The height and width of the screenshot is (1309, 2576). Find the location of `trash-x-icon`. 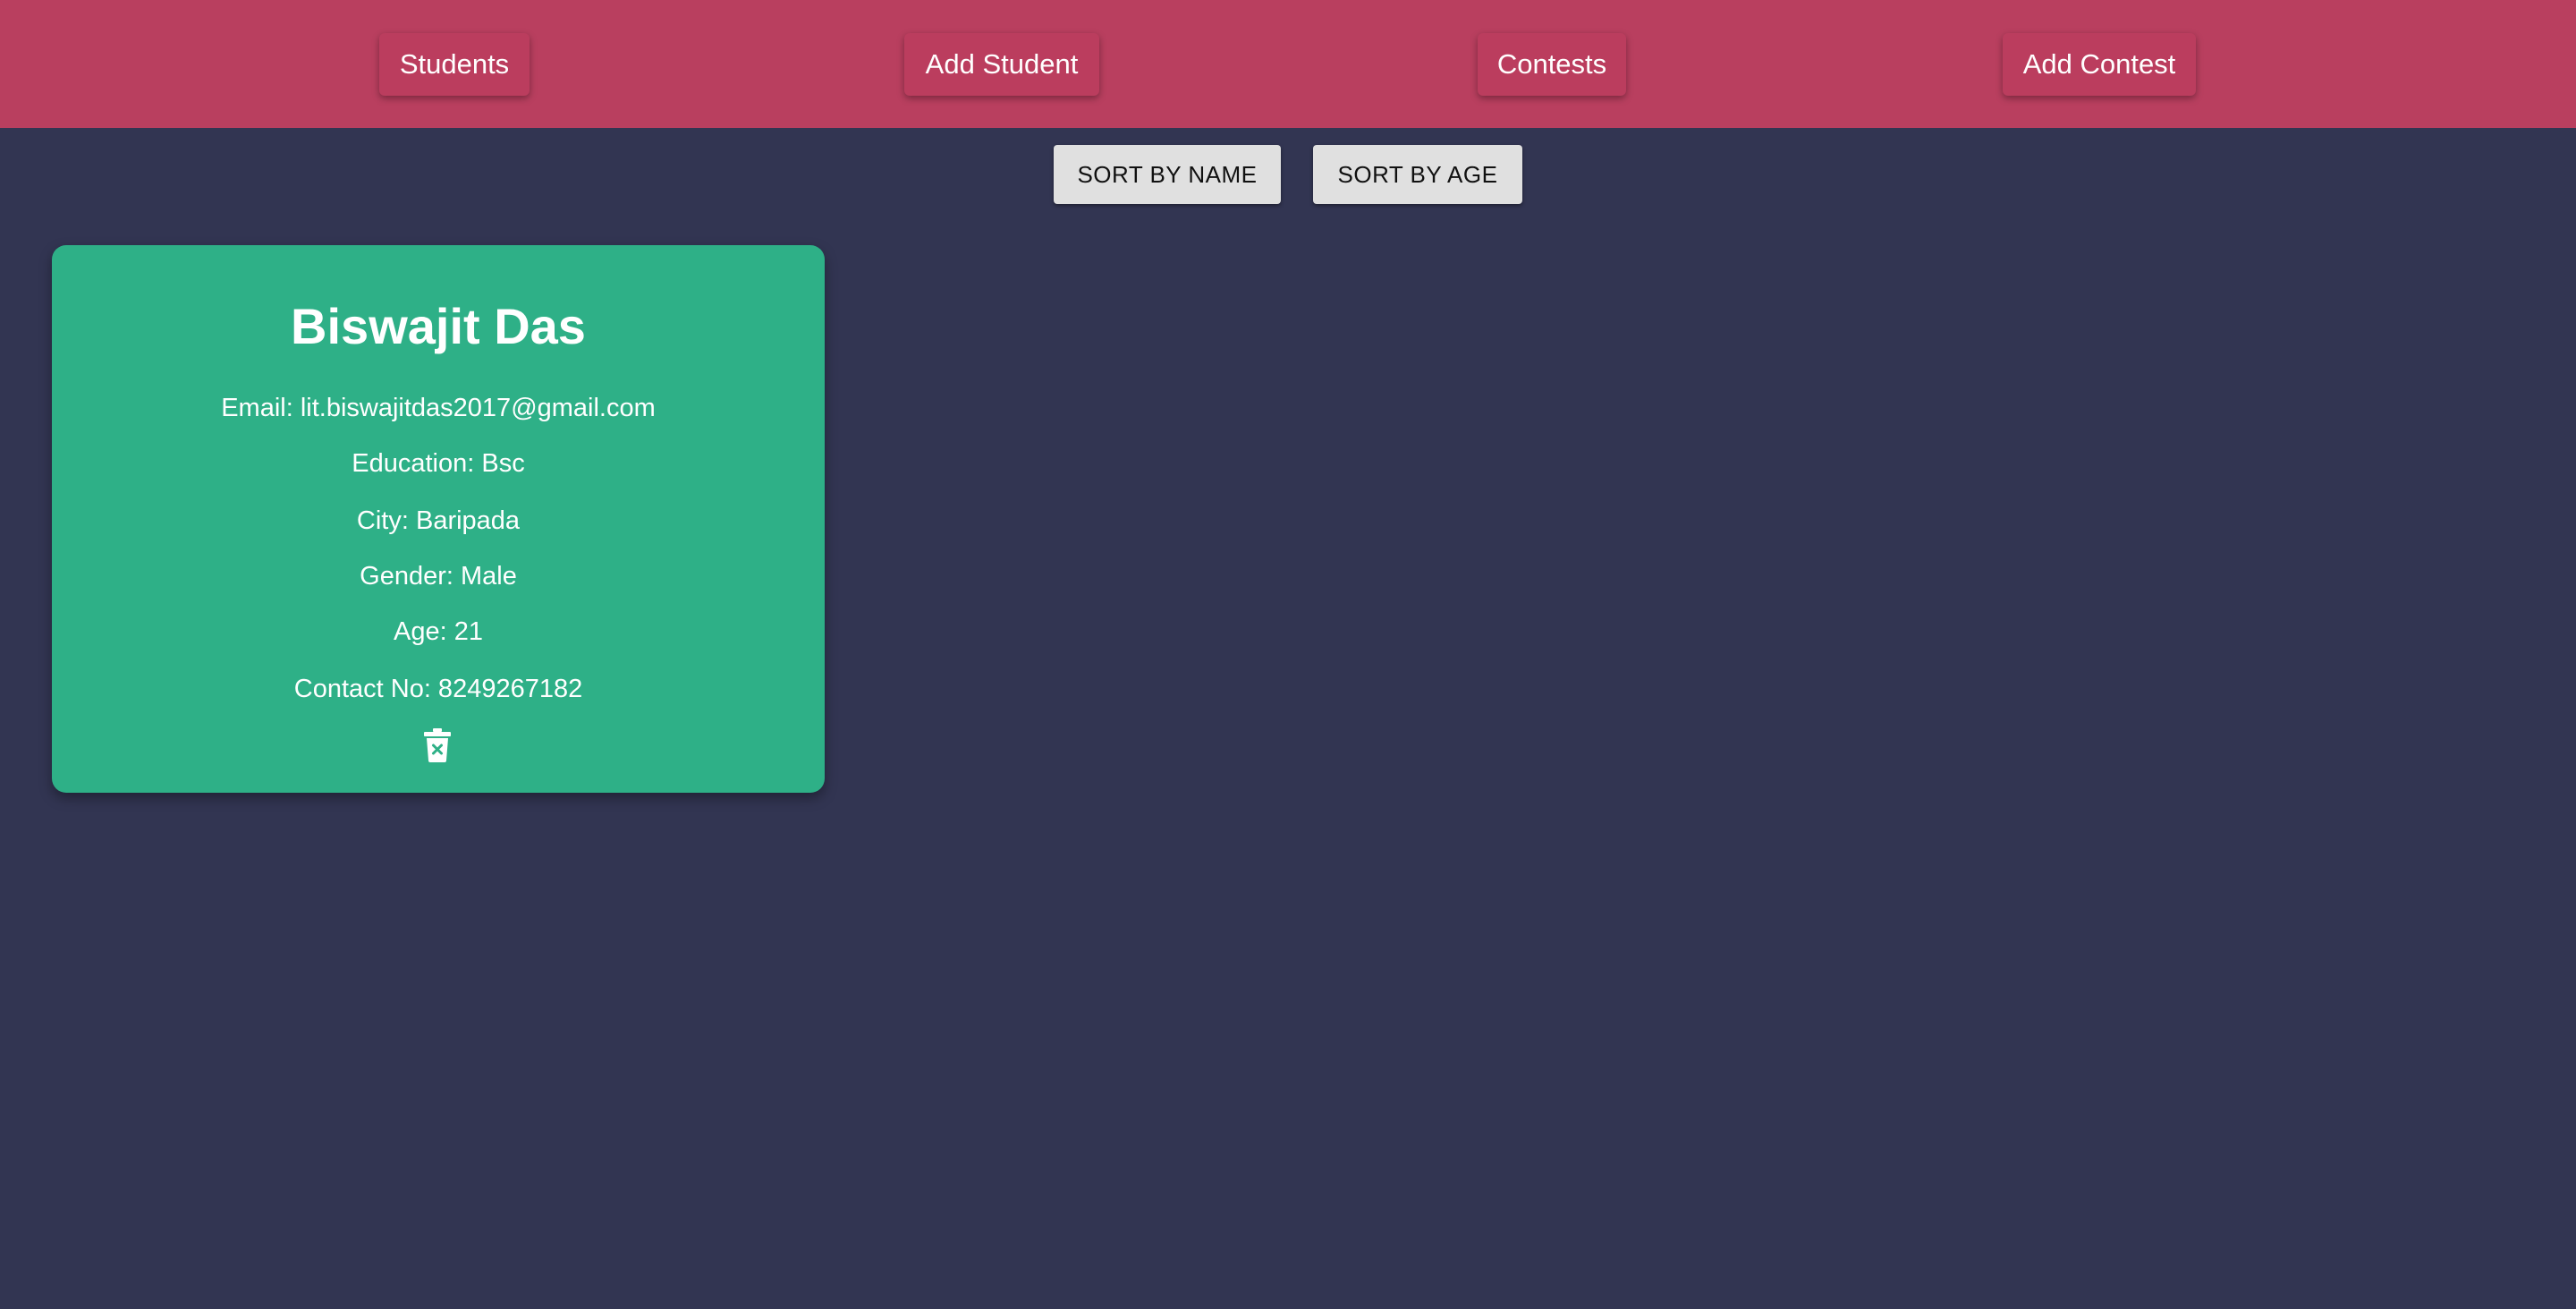

trash-x-icon is located at coordinates (437, 745).